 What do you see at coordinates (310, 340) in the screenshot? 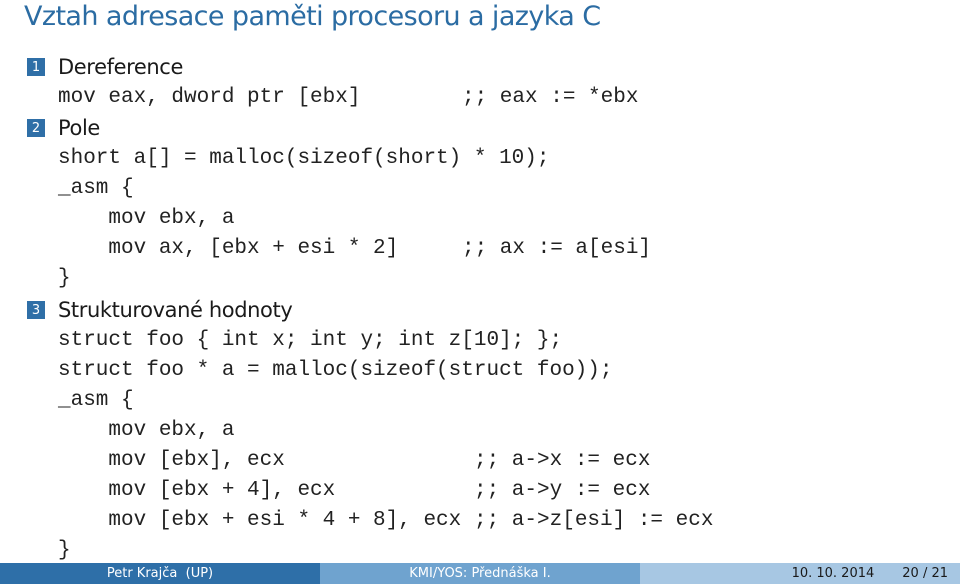
I see `code-line: struct foo { int x; int y; int z[10]; };` at bounding box center [310, 340].